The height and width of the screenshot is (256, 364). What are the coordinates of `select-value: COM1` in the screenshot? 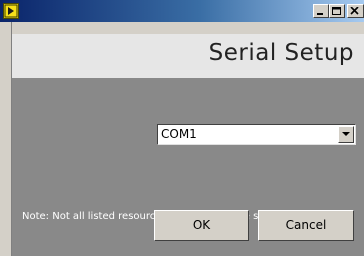 It's located at (179, 134).